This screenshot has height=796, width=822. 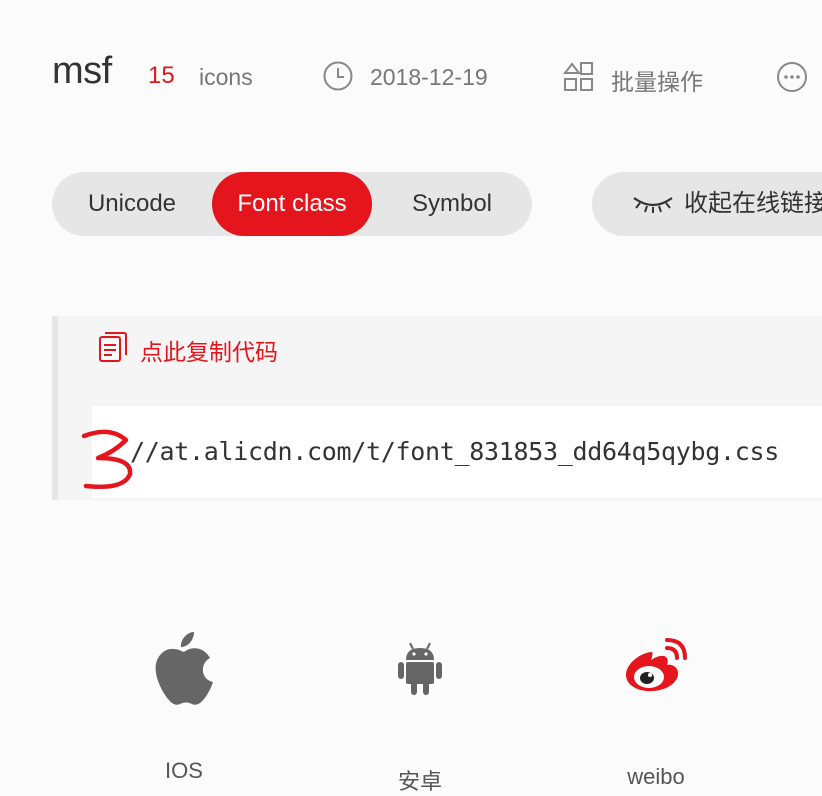 I want to click on icon-tile-android: 安卓, so click(x=420, y=717).